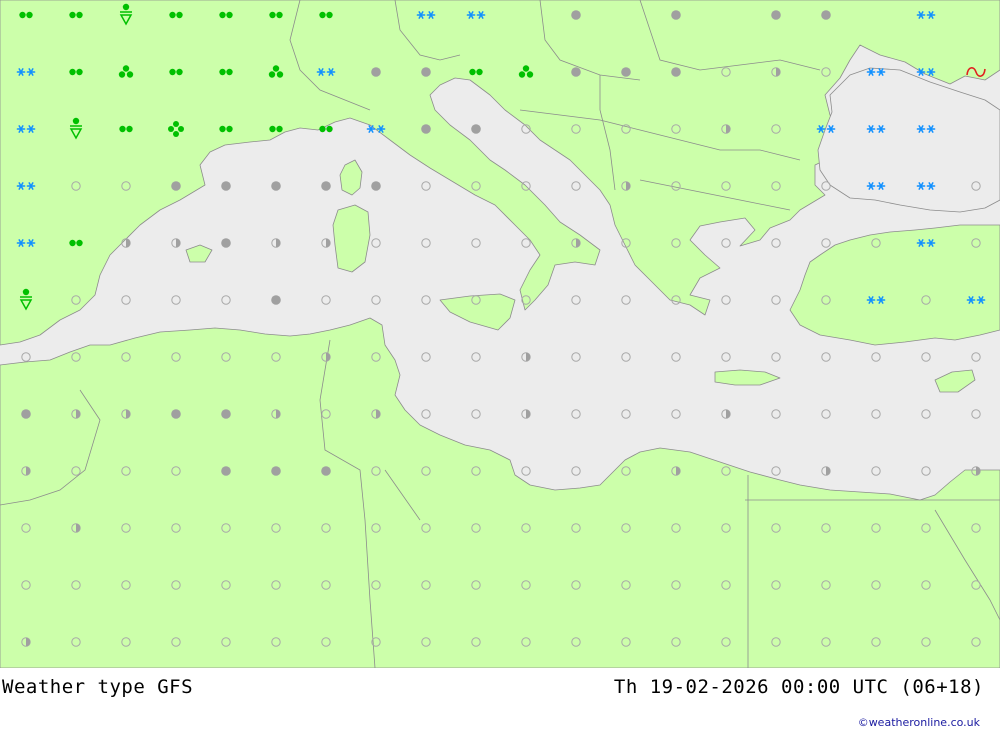  Describe the element at coordinates (798, 687) in the screenshot. I see `map-datetime: Th 19-02-2026 00:00 UTC (06+18)` at that location.